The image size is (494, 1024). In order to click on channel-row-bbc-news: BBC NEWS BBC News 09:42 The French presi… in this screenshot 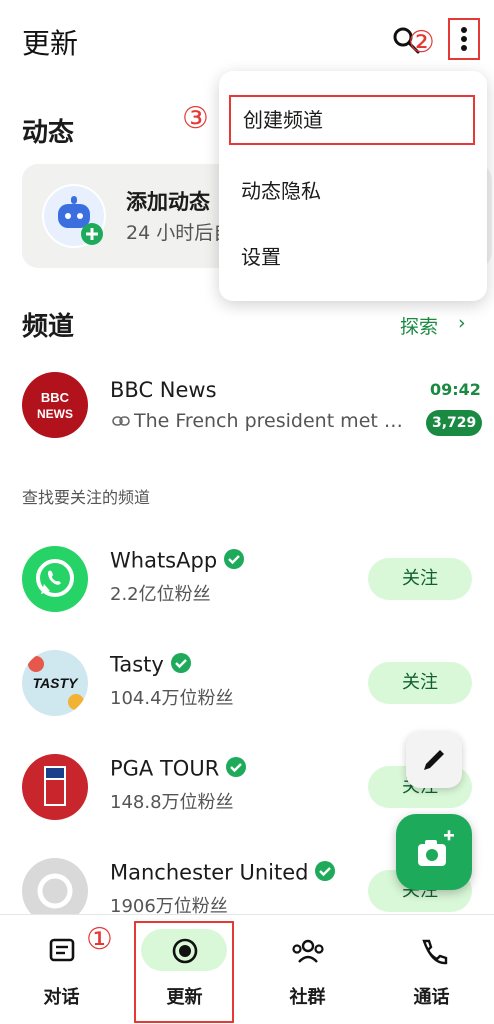, I will do `click(247, 407)`.